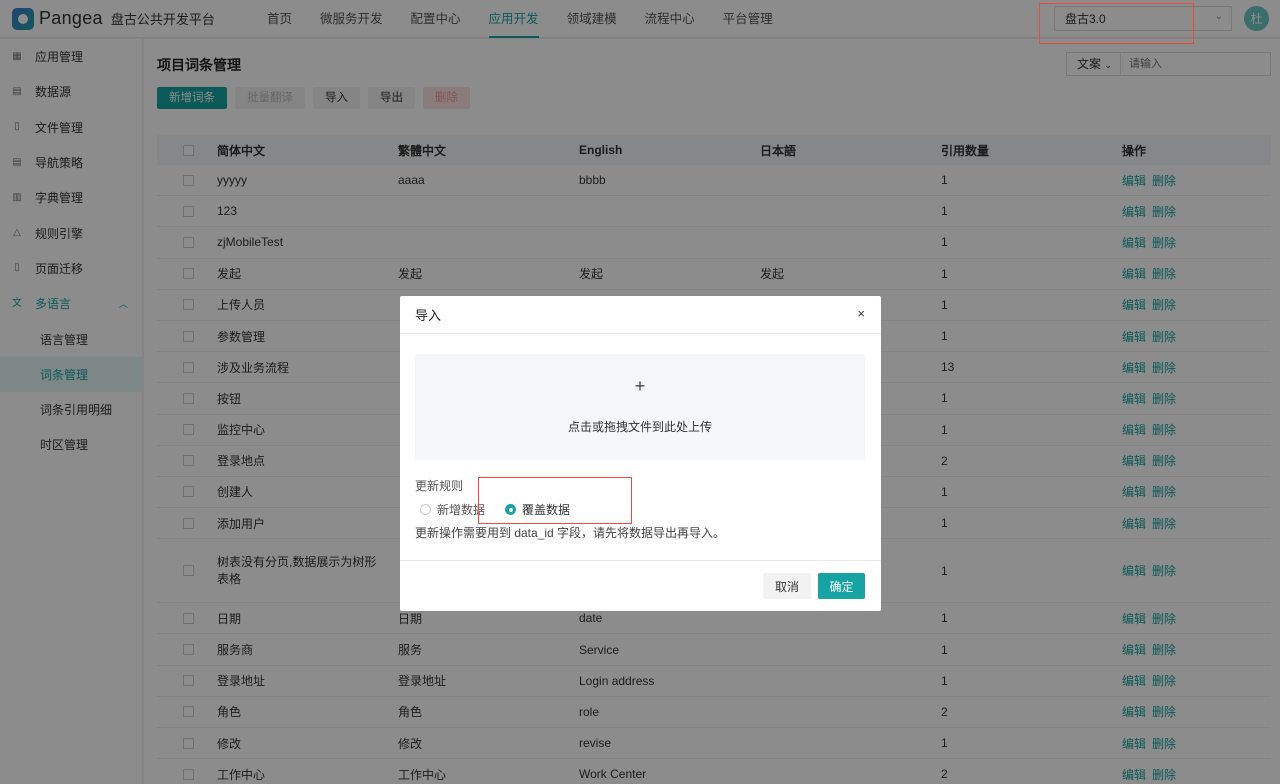  What do you see at coordinates (787, 586) in the screenshot?
I see `cancel-button: 取消` at bounding box center [787, 586].